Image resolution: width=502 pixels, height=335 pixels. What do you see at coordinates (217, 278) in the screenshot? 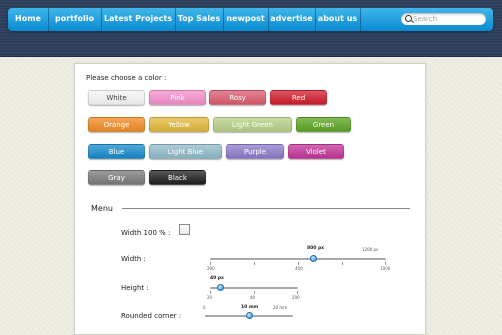
I see `height-value-text: 40 px` at bounding box center [217, 278].